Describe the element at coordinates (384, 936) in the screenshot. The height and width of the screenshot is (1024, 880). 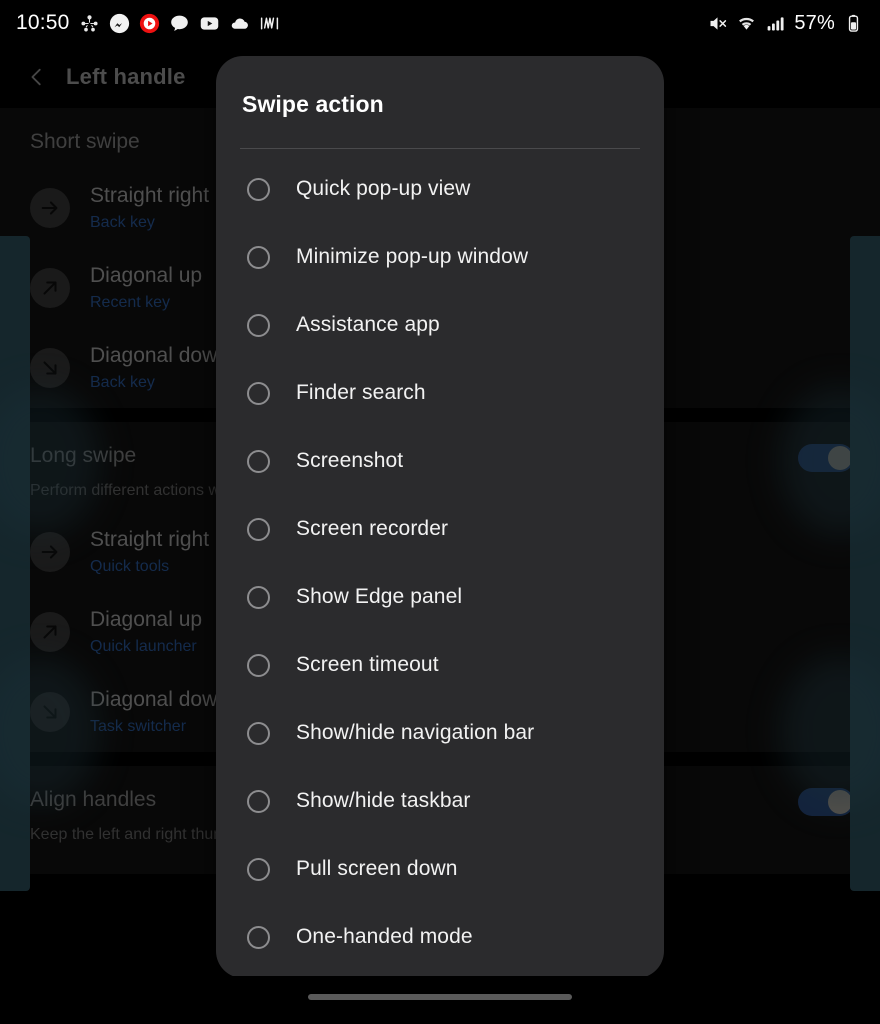
I see `option-label: One-handed mode` at that location.